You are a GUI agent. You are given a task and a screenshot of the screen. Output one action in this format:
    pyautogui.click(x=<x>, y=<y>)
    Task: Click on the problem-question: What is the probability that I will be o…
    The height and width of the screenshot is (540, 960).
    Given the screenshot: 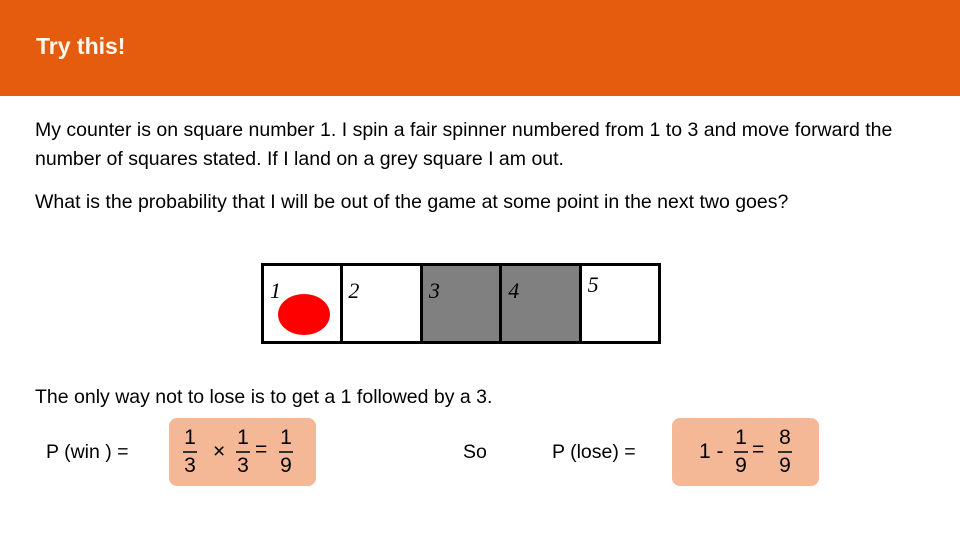 What is the action you would take?
    pyautogui.click(x=412, y=202)
    